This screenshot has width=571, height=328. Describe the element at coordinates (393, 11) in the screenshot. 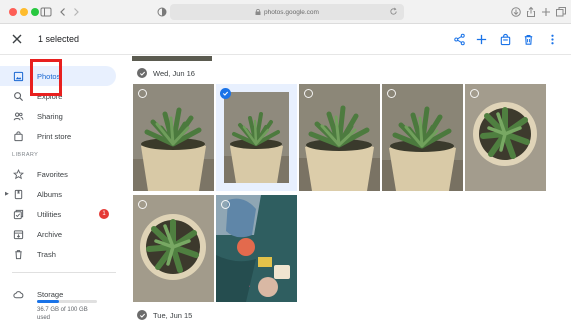

I see `reload-icon` at that location.